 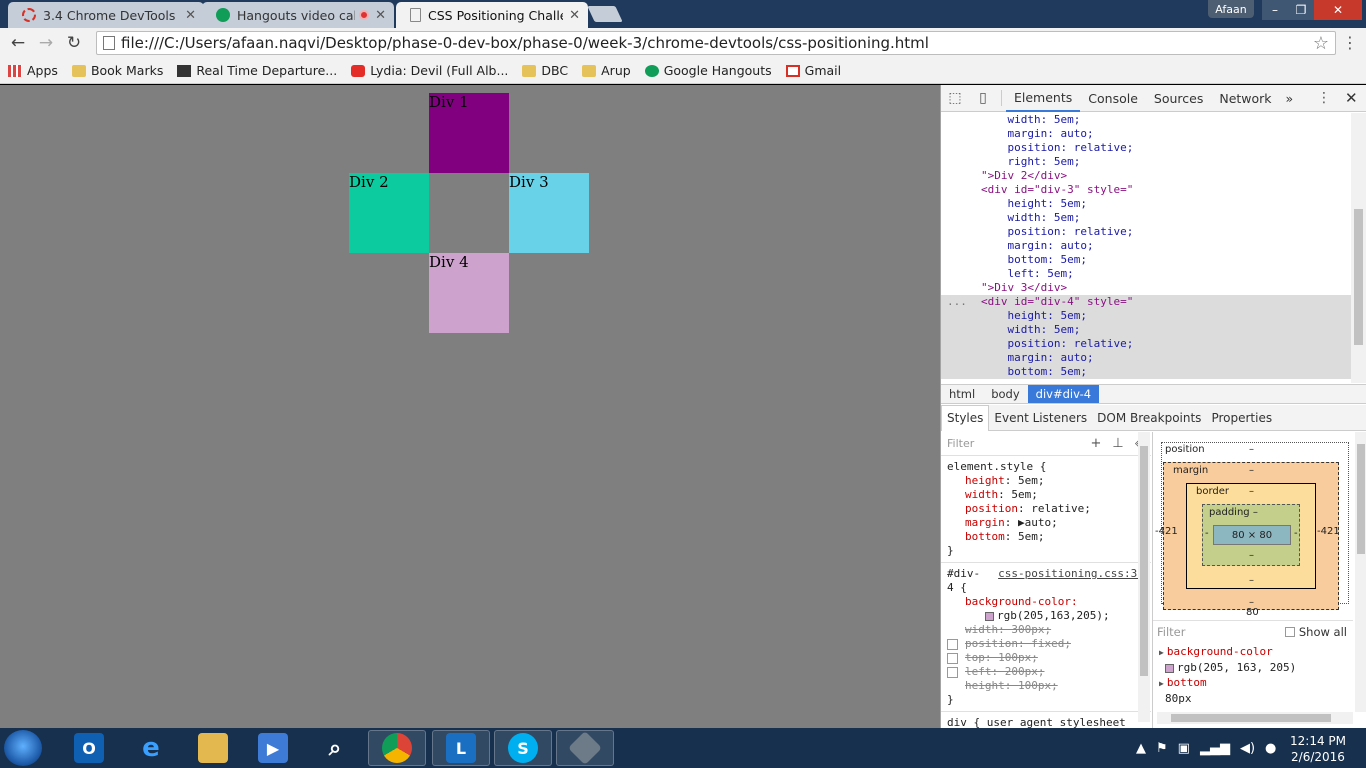 I want to click on source-link: css-positioning.css:31, so click(x=1071, y=574).